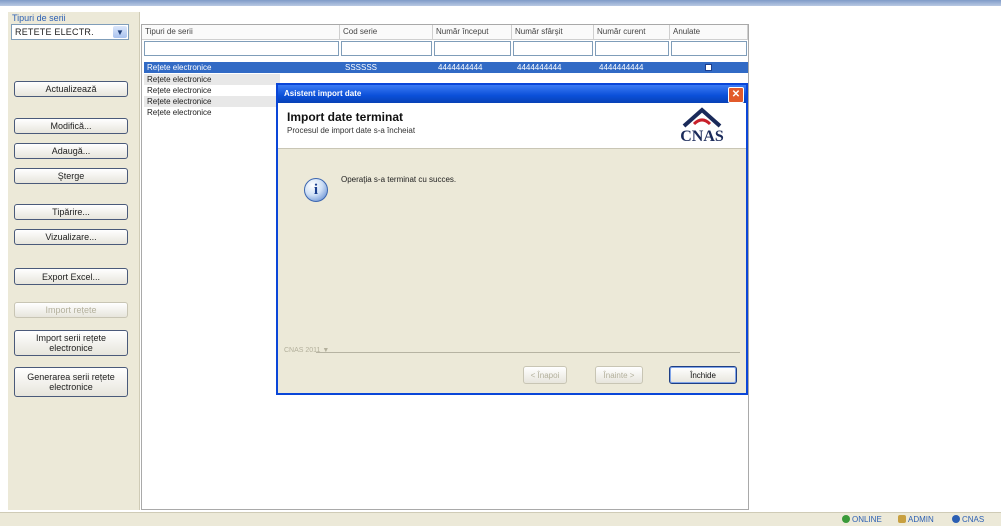 This screenshot has width=1001, height=526. I want to click on column-header-series-type: Tipuri de serii, so click(241, 32).